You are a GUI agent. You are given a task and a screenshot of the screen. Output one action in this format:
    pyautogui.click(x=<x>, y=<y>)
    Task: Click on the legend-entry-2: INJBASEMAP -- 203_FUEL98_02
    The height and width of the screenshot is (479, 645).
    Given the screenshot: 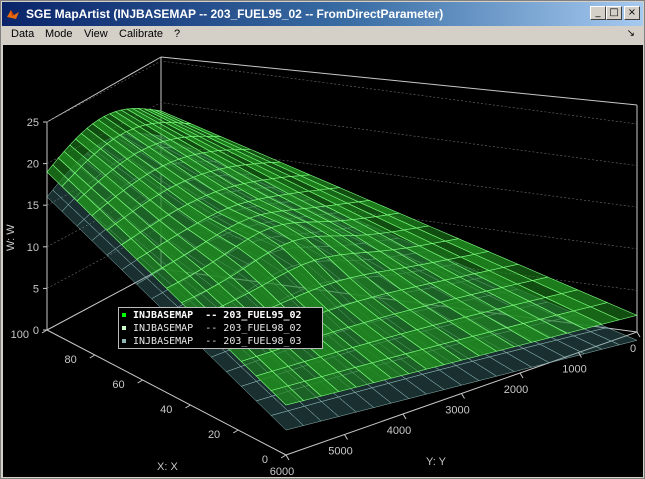 What is the action you would take?
    pyautogui.click(x=220, y=328)
    